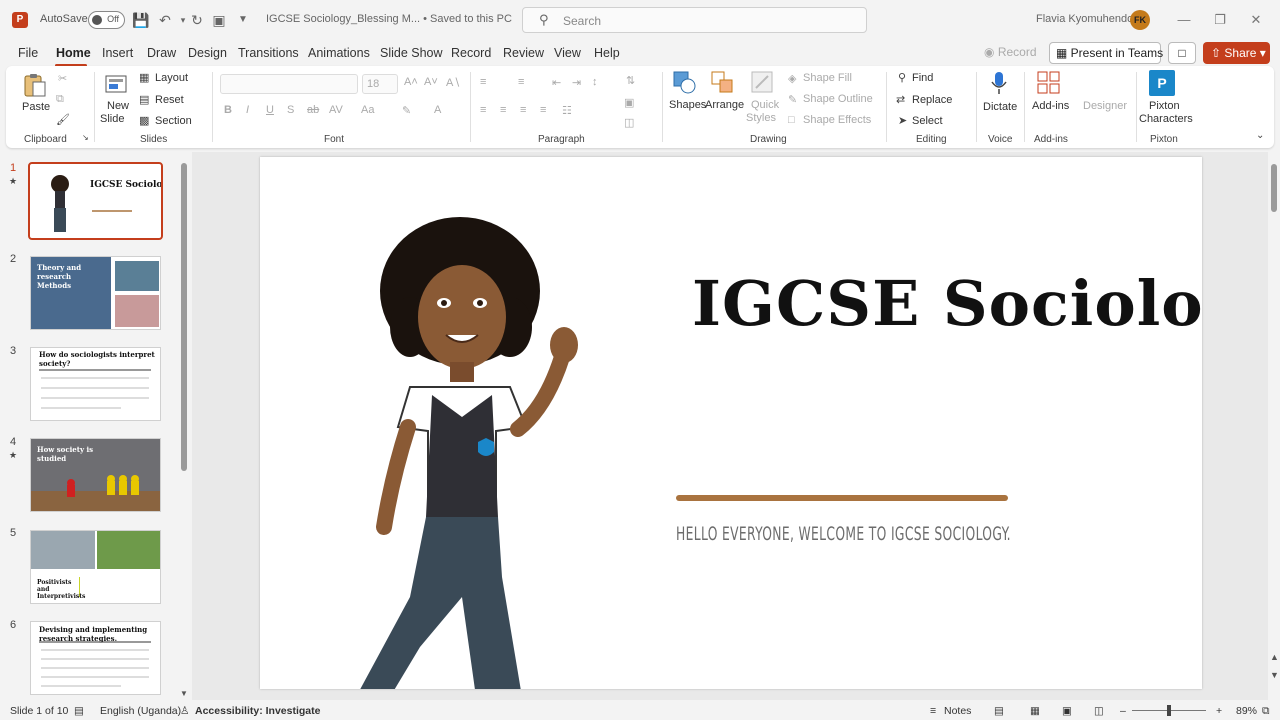  Describe the element at coordinates (85, 137) in the screenshot. I see `clipboard-launcher-icon: ↘` at that location.